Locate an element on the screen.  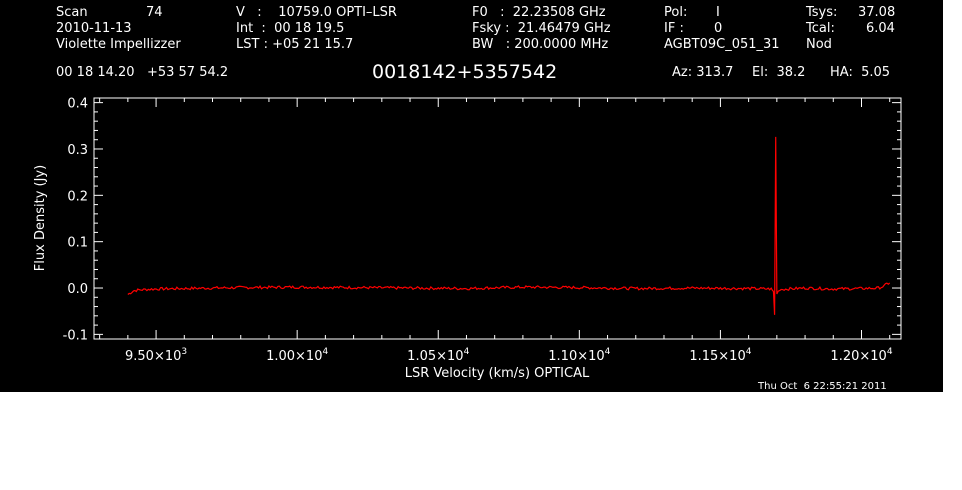
y-tick-label: 0.3 is located at coordinates (77, 150).